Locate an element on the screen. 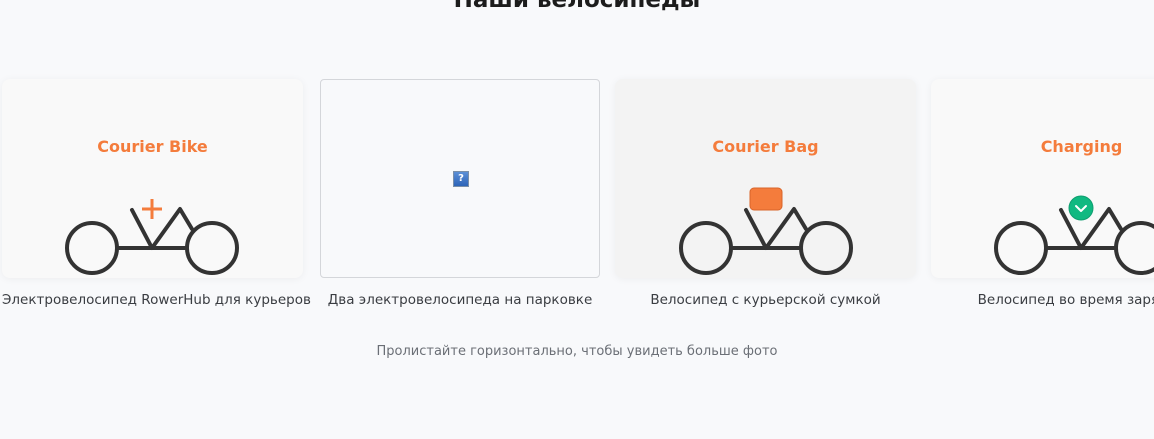 The width and height of the screenshot is (1154, 439). photo-card: ? is located at coordinates (460, 178).